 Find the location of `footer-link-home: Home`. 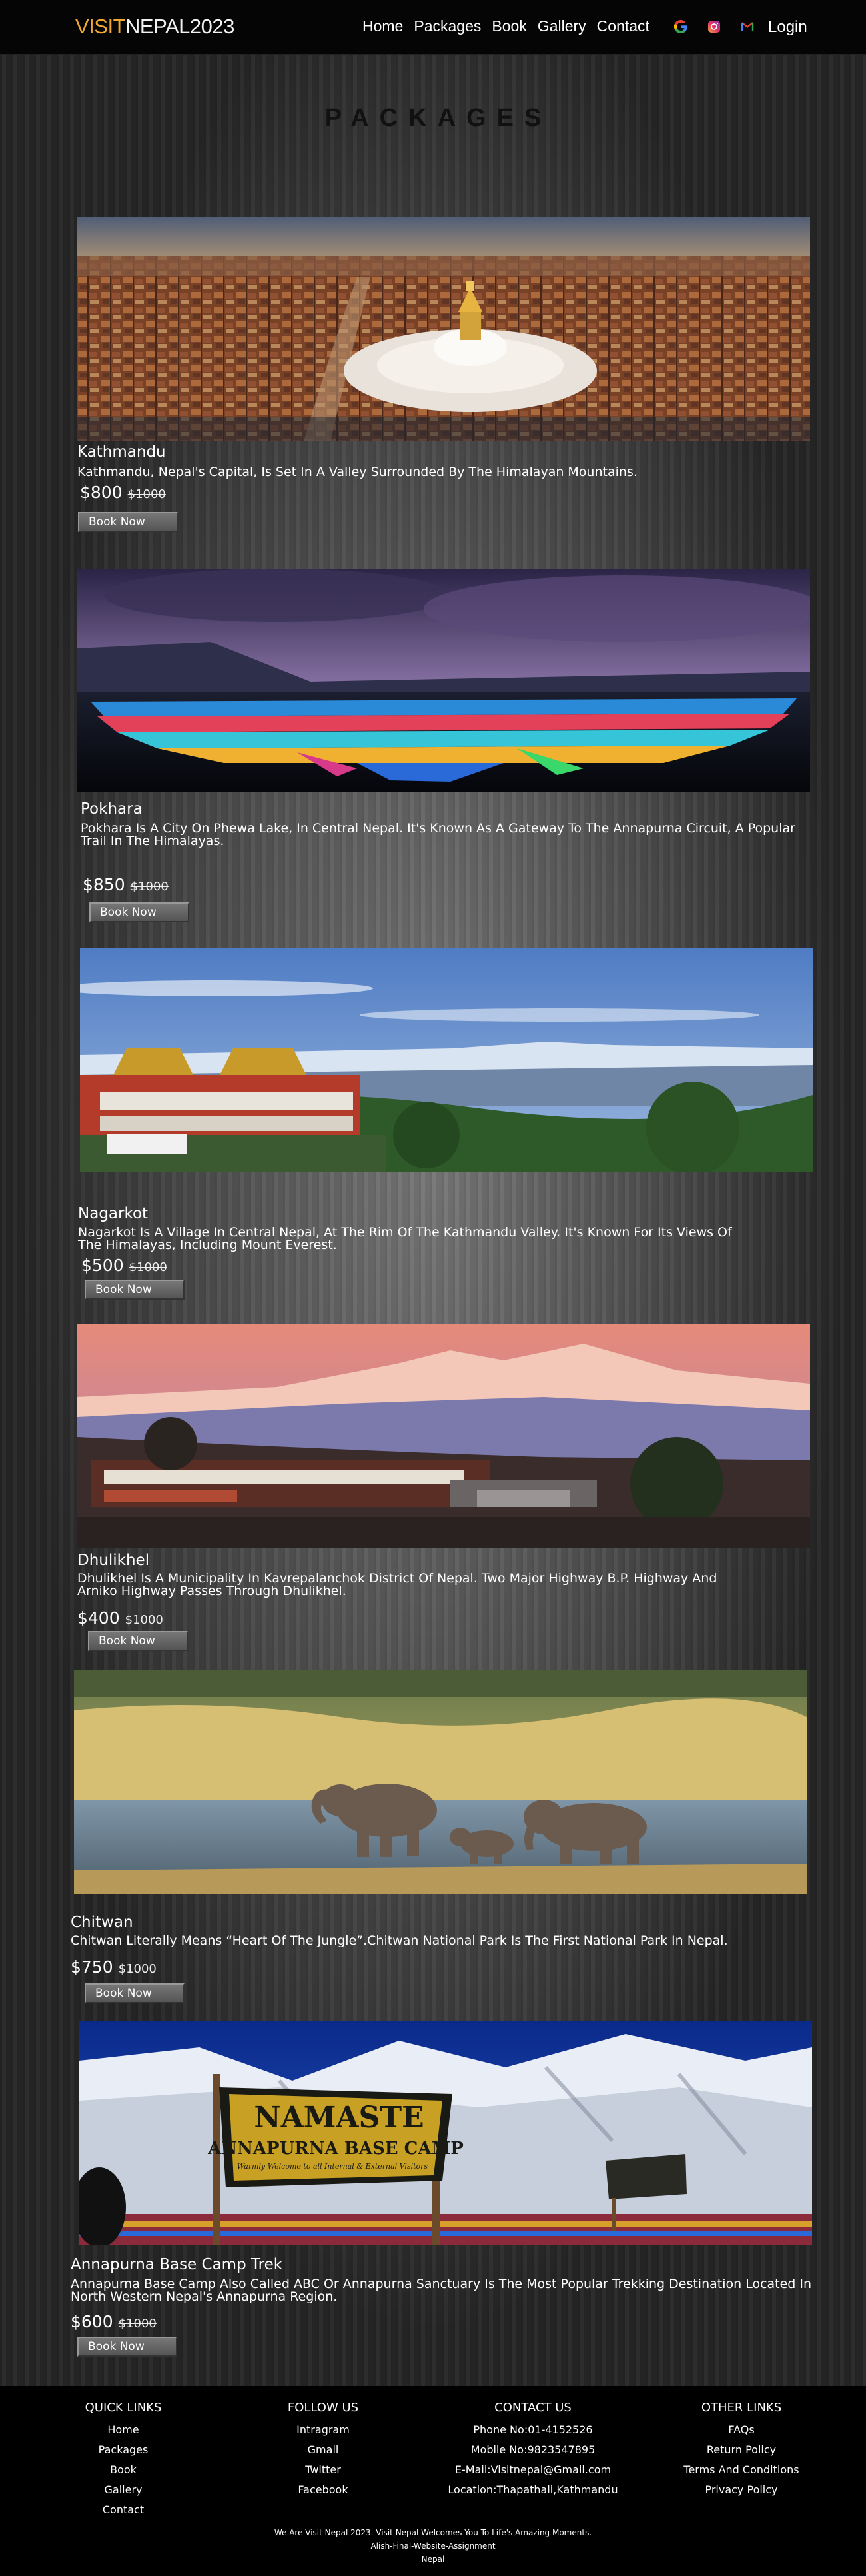

footer-link-home: Home is located at coordinates (123, 2430).